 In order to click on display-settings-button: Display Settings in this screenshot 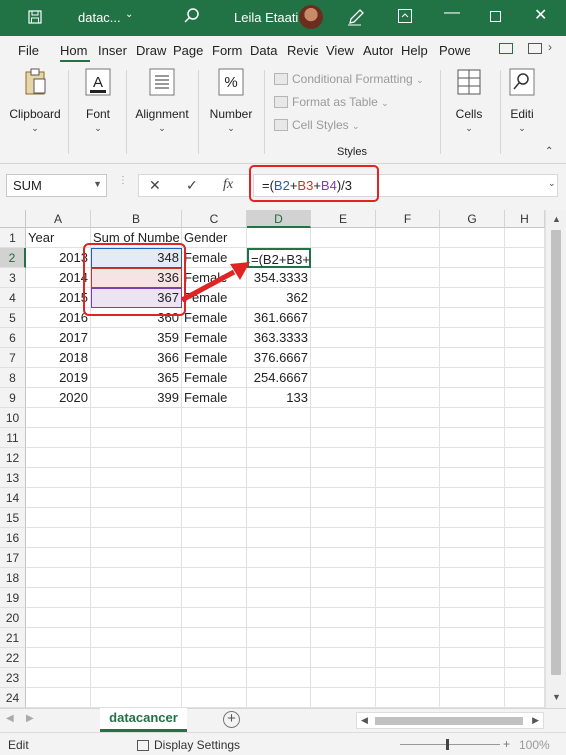, I will do `click(188, 745)`.